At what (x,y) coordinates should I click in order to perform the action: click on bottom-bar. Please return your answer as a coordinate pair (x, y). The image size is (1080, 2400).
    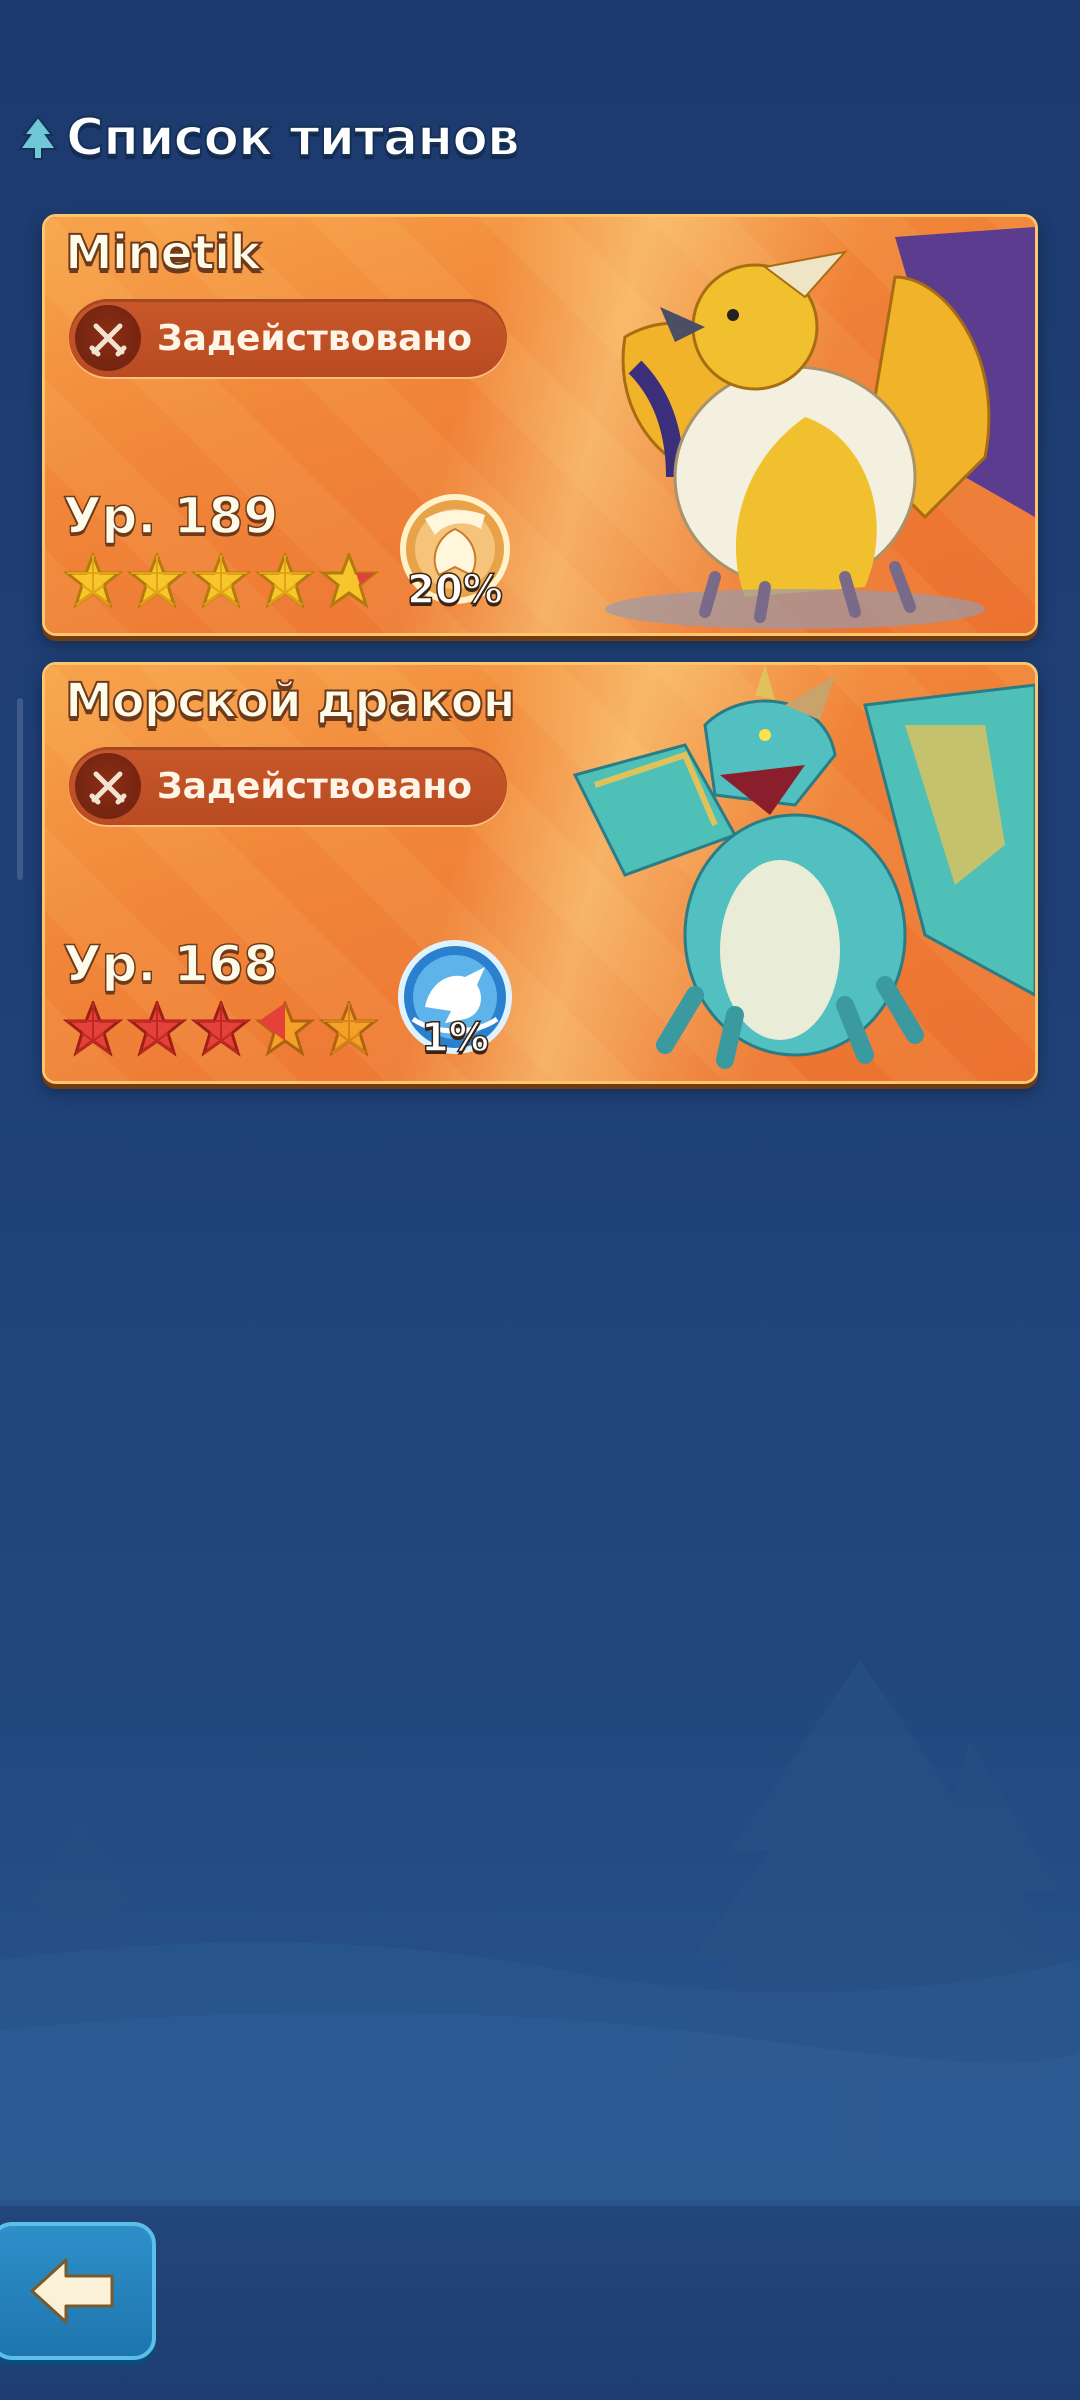
    Looking at the image, I should click on (540, 2303).